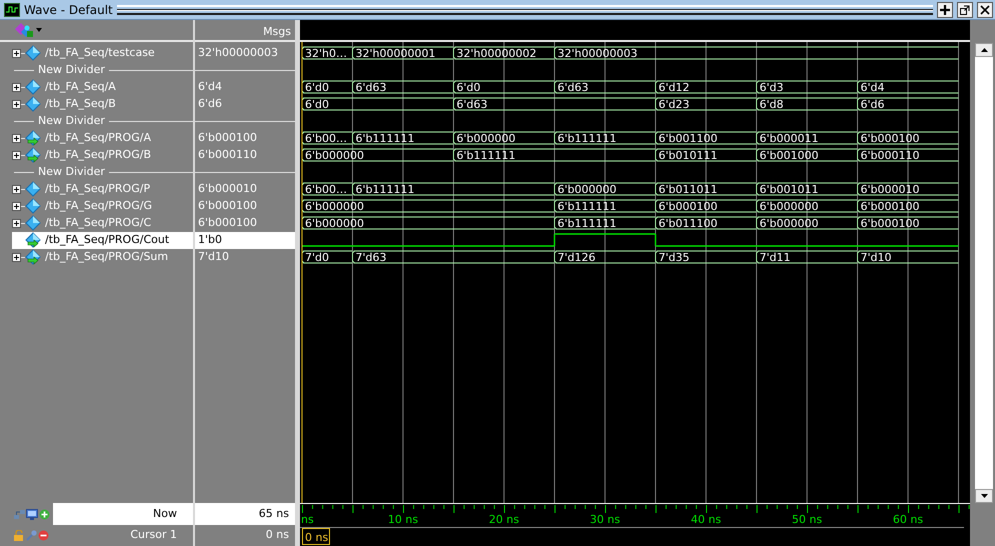  I want to click on signal-name: /tb_FA_Seq/testcase, so click(99, 52).